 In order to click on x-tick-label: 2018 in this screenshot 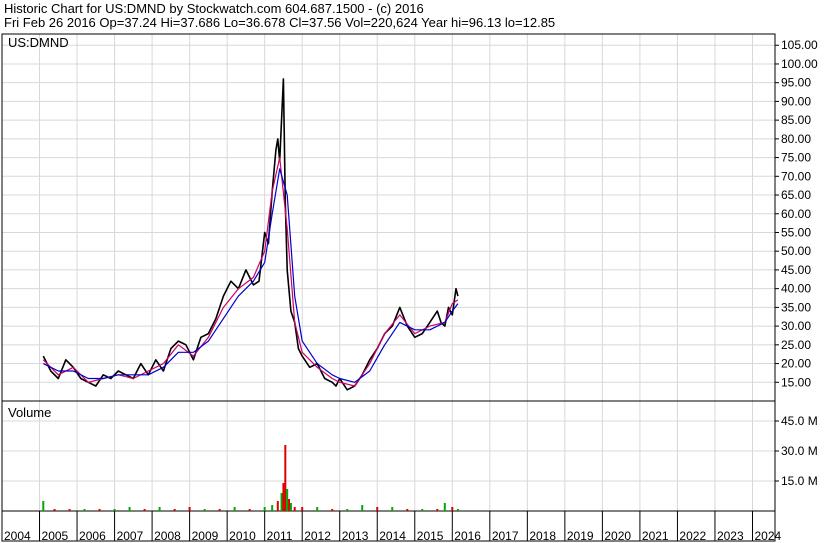, I will do `click(542, 536)`.